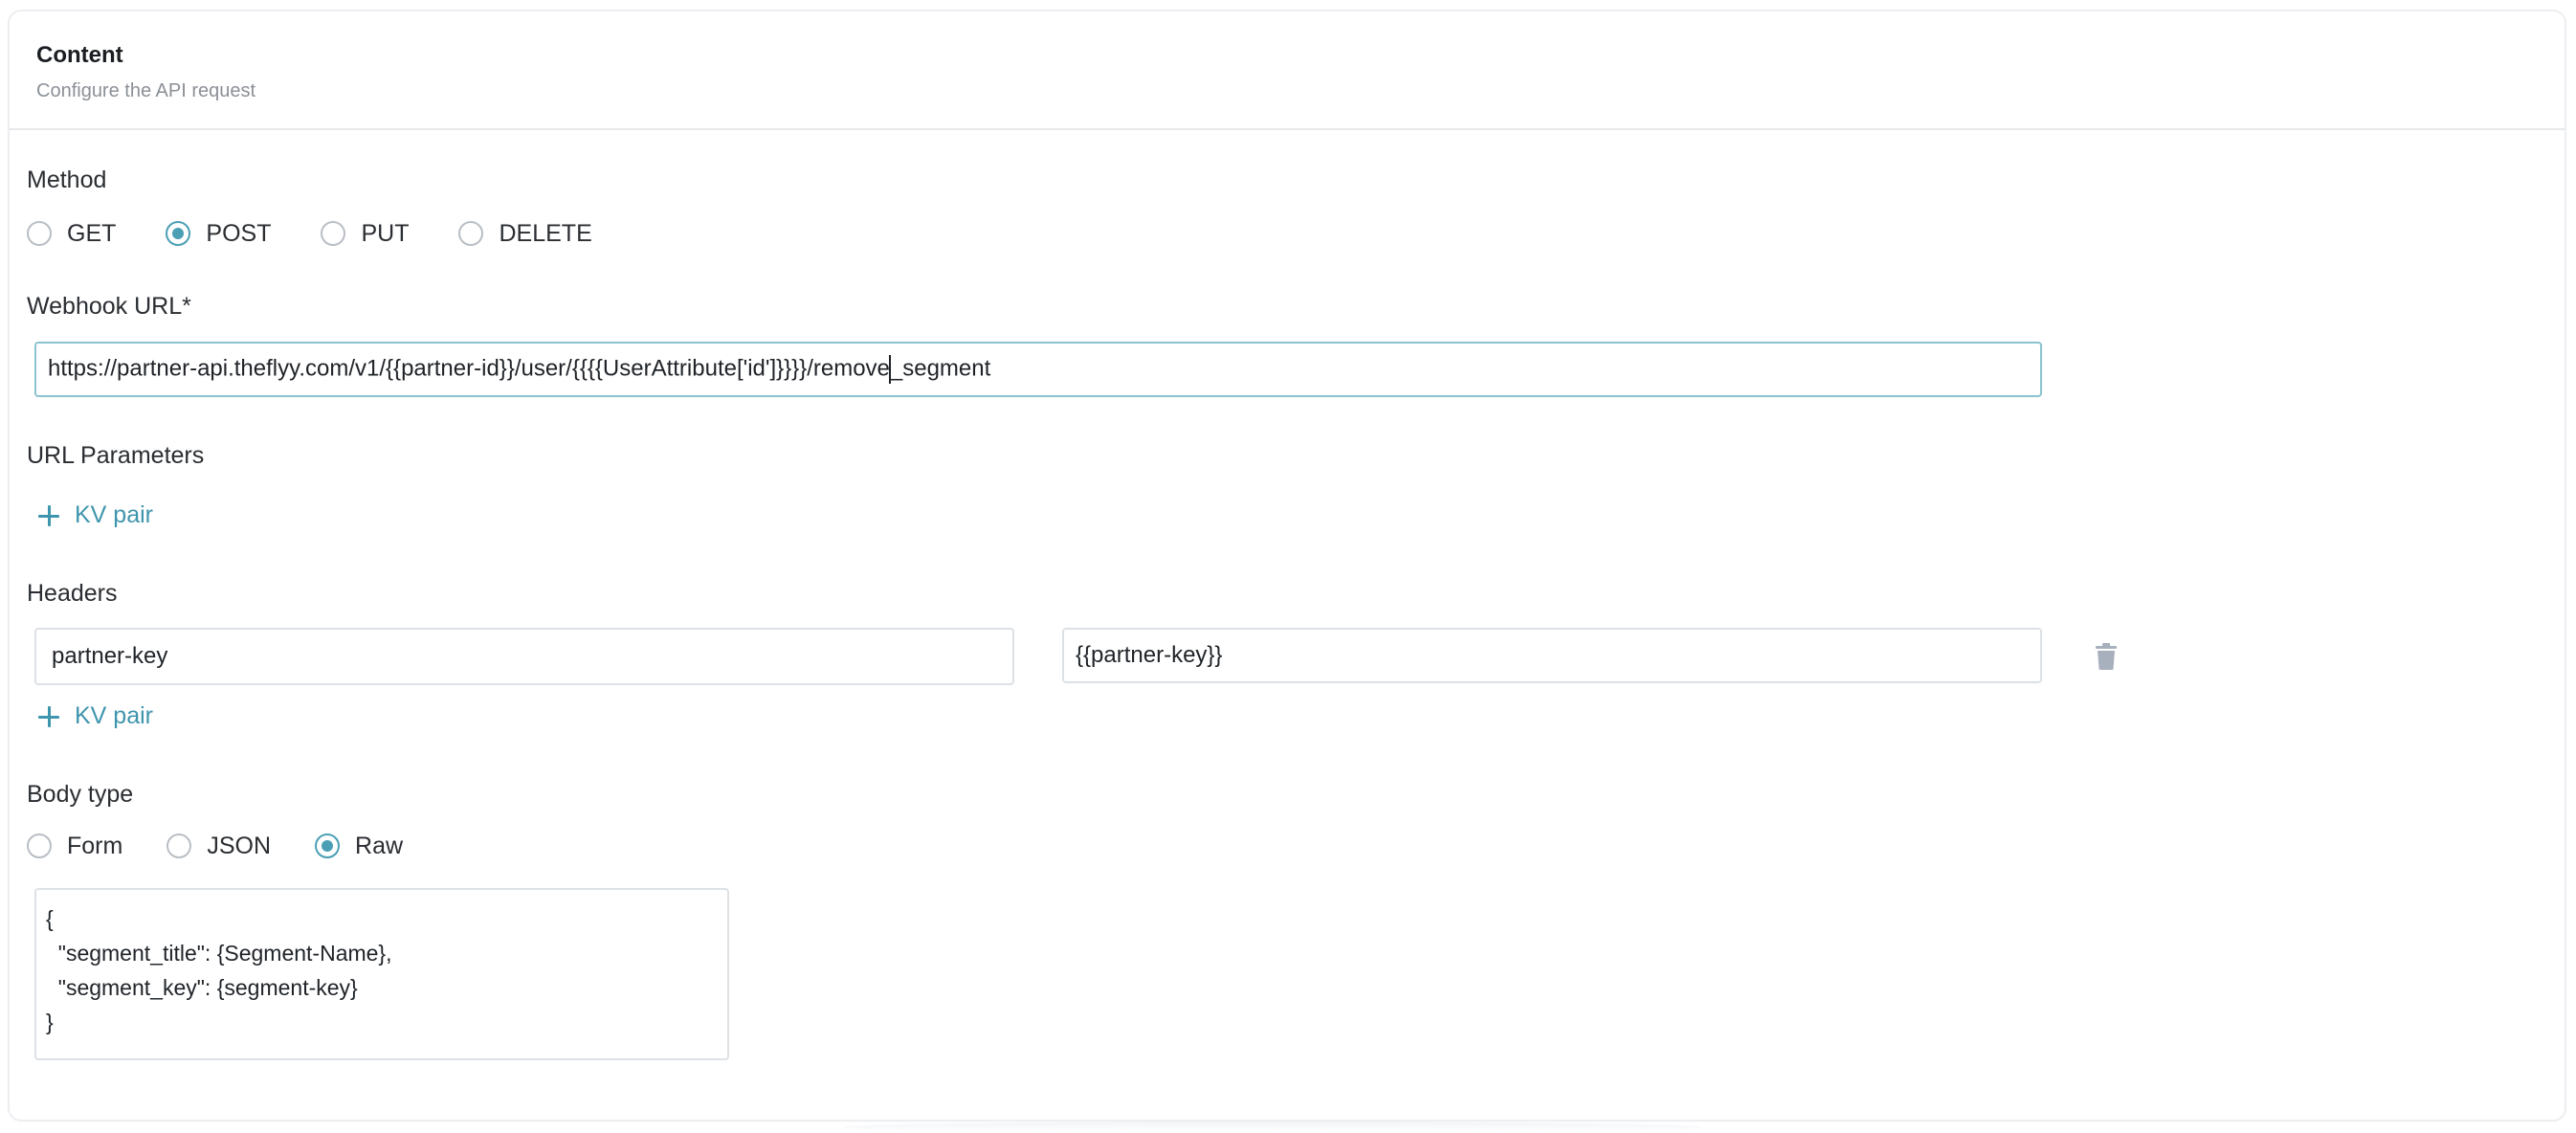 This screenshot has height=1133, width=2576. I want to click on method-option-label: POST, so click(239, 233).